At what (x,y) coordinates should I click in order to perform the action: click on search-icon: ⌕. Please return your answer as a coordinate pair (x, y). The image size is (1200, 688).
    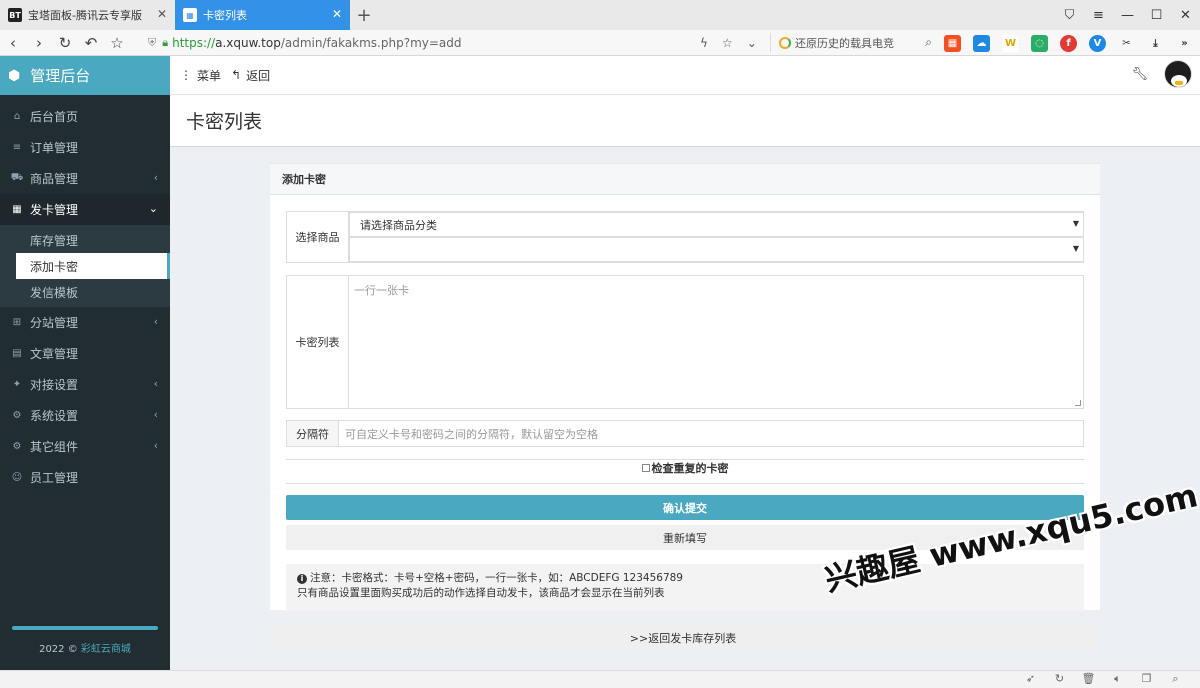
    Looking at the image, I should click on (928, 42).